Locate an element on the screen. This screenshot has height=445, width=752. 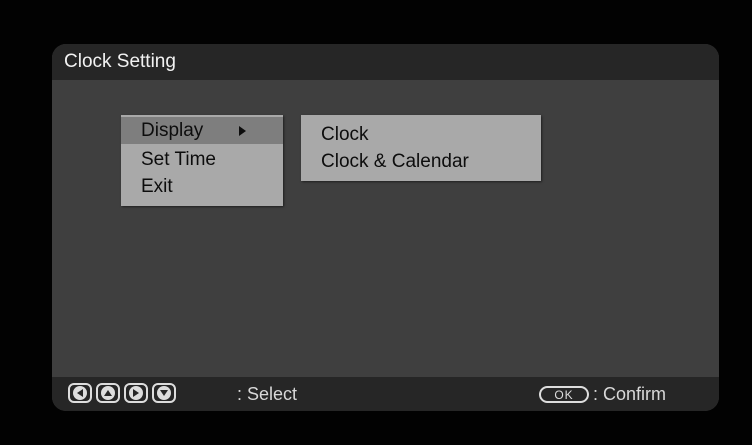
menu-item-exit: Exit is located at coordinates (202, 186).